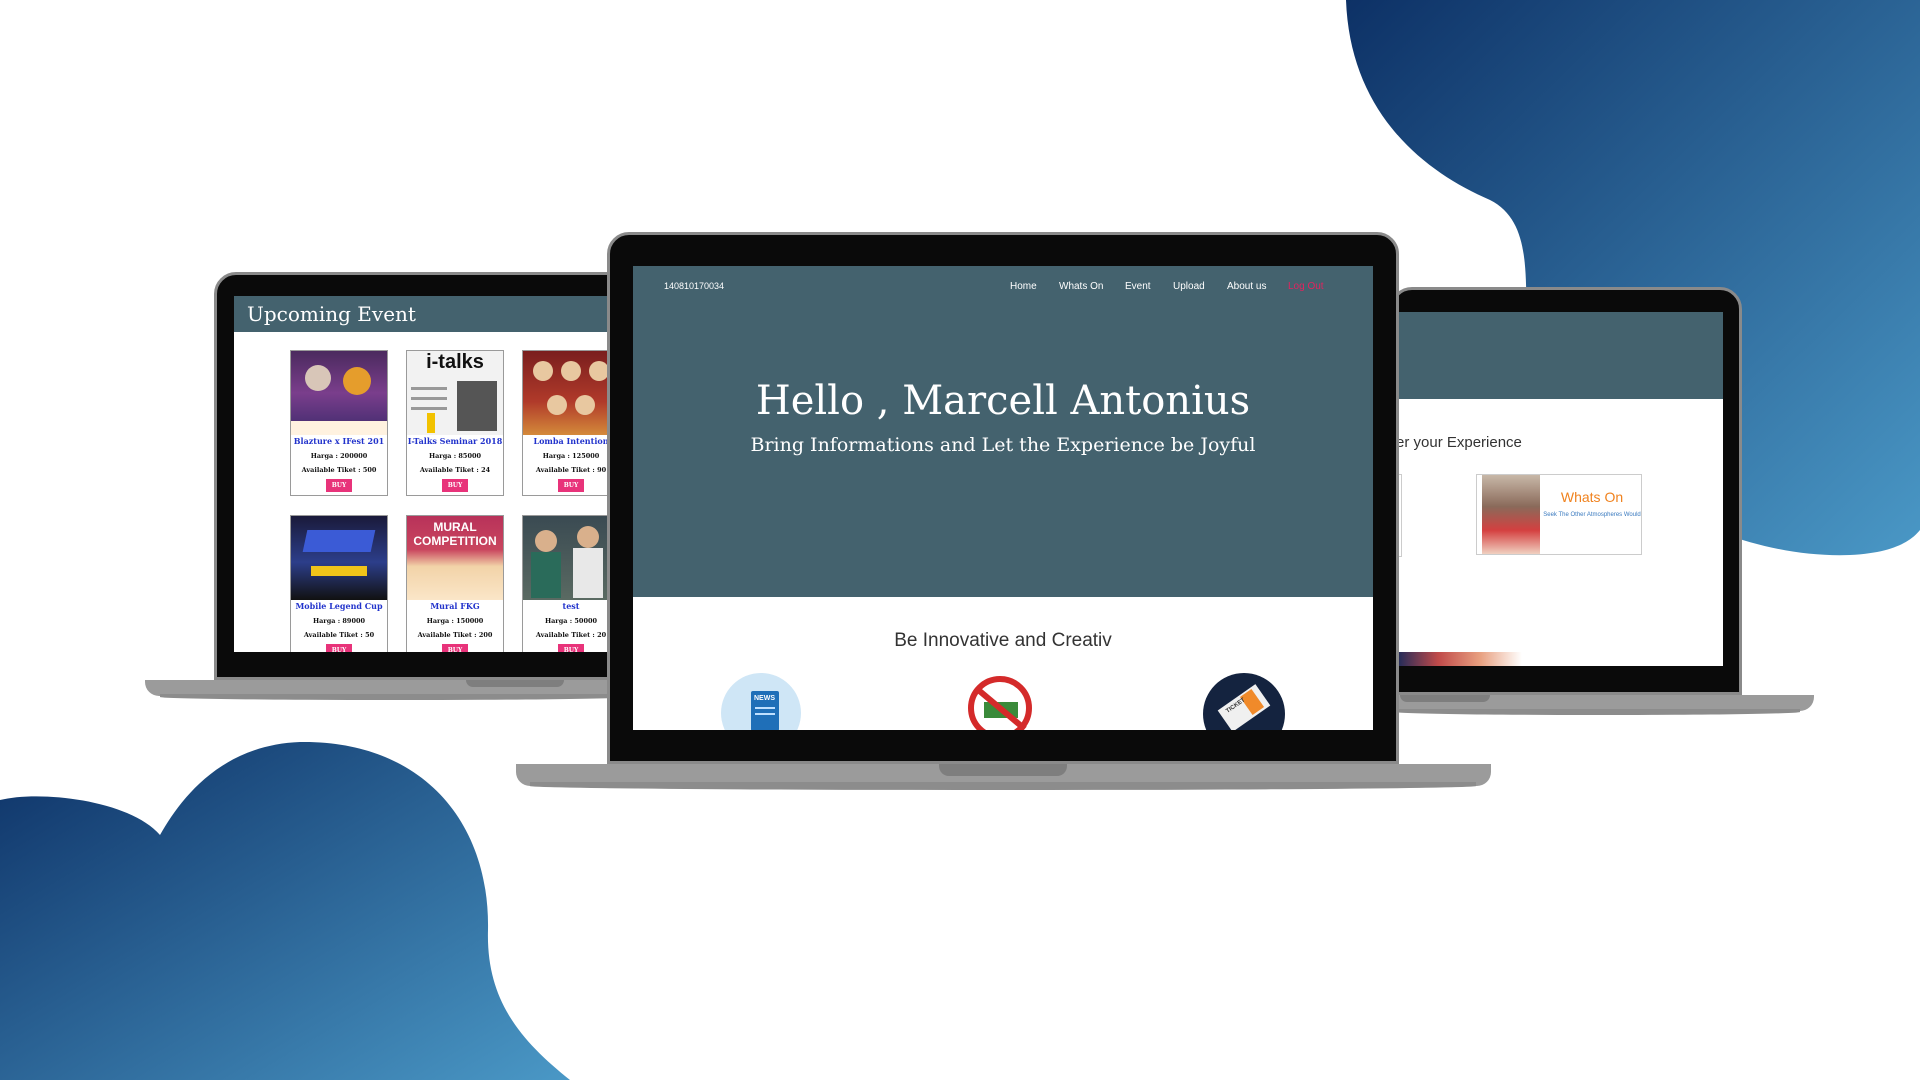 The height and width of the screenshot is (1080, 1920). Describe the element at coordinates (571, 441) in the screenshot. I see `event-title: Lomba Intention` at that location.